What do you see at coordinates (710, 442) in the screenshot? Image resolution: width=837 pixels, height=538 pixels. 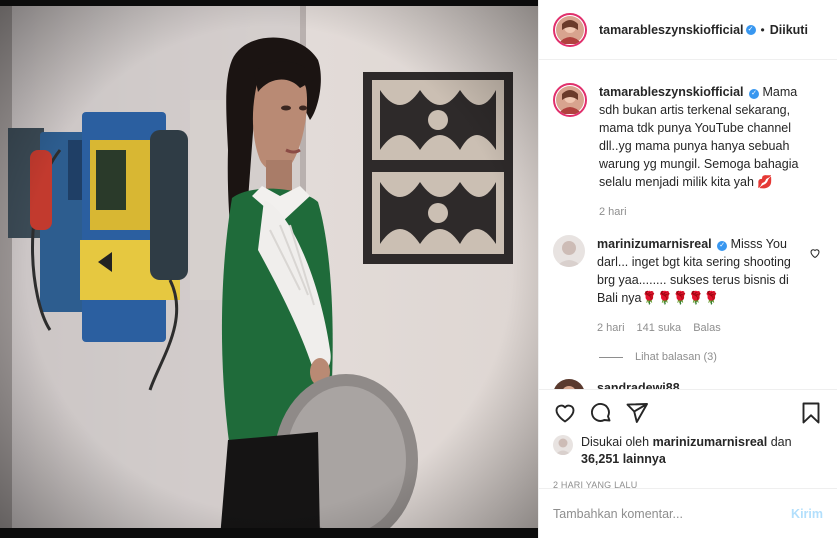 I see `liker-username: marinizumarnisreal` at bounding box center [710, 442].